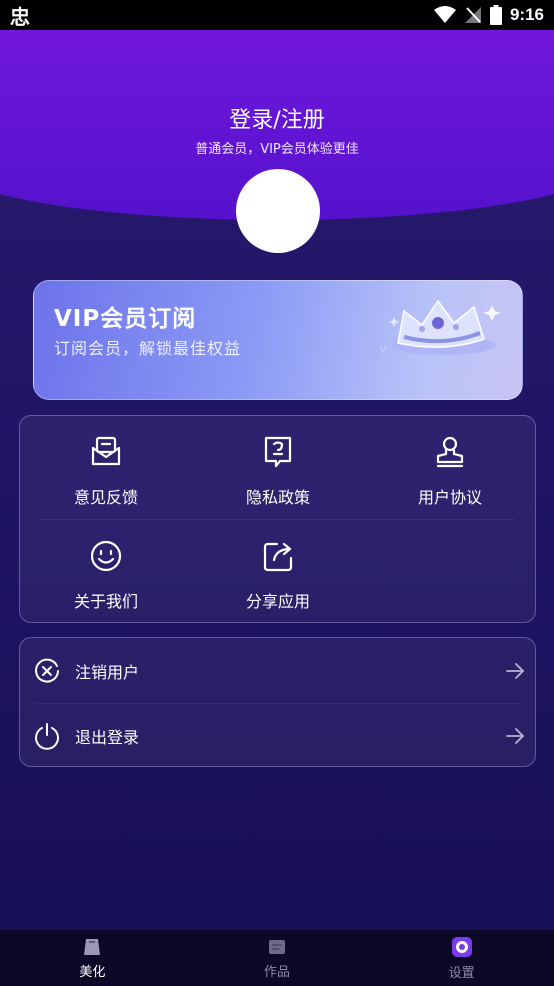 The width and height of the screenshot is (554, 986). I want to click on menu-item-cancel-account: 注销用户, so click(278, 670).